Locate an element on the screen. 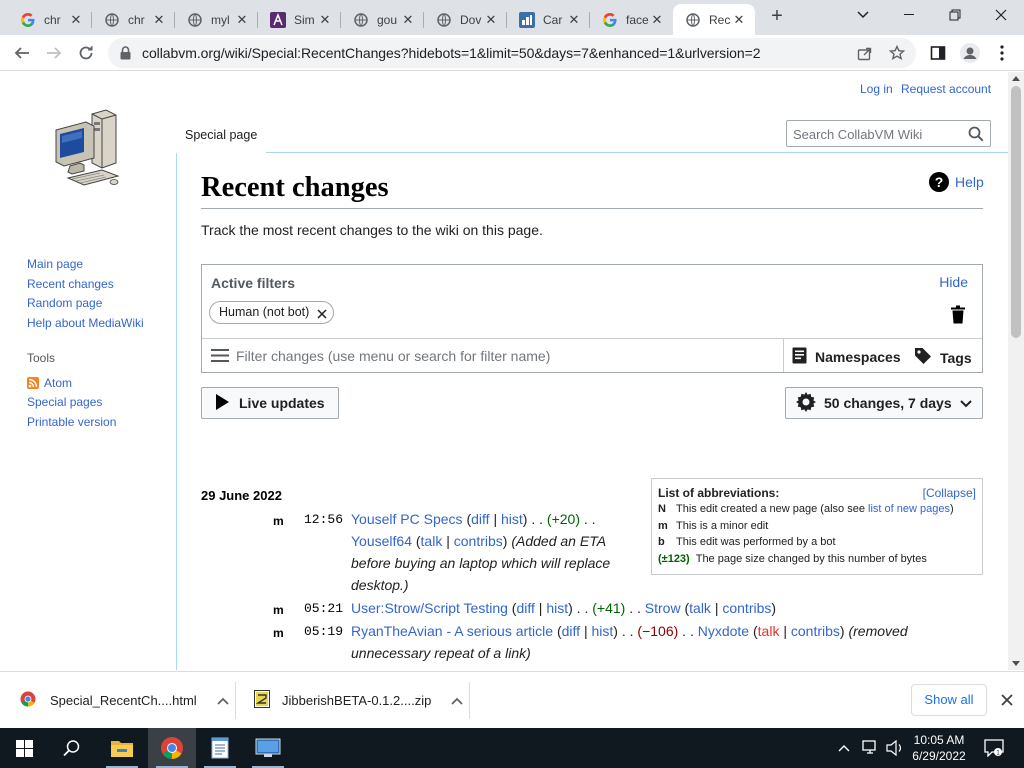 The height and width of the screenshot is (768, 1024). menu-icon is located at coordinates (220, 358).